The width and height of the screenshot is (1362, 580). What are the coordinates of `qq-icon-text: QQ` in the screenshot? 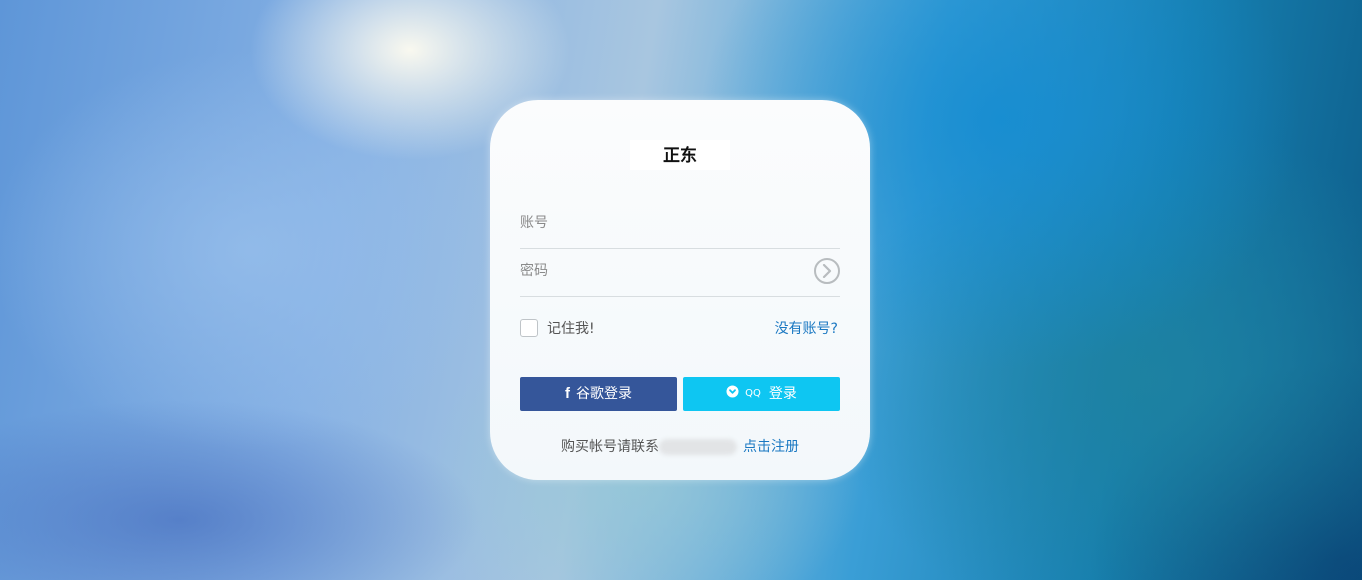 It's located at (753, 393).